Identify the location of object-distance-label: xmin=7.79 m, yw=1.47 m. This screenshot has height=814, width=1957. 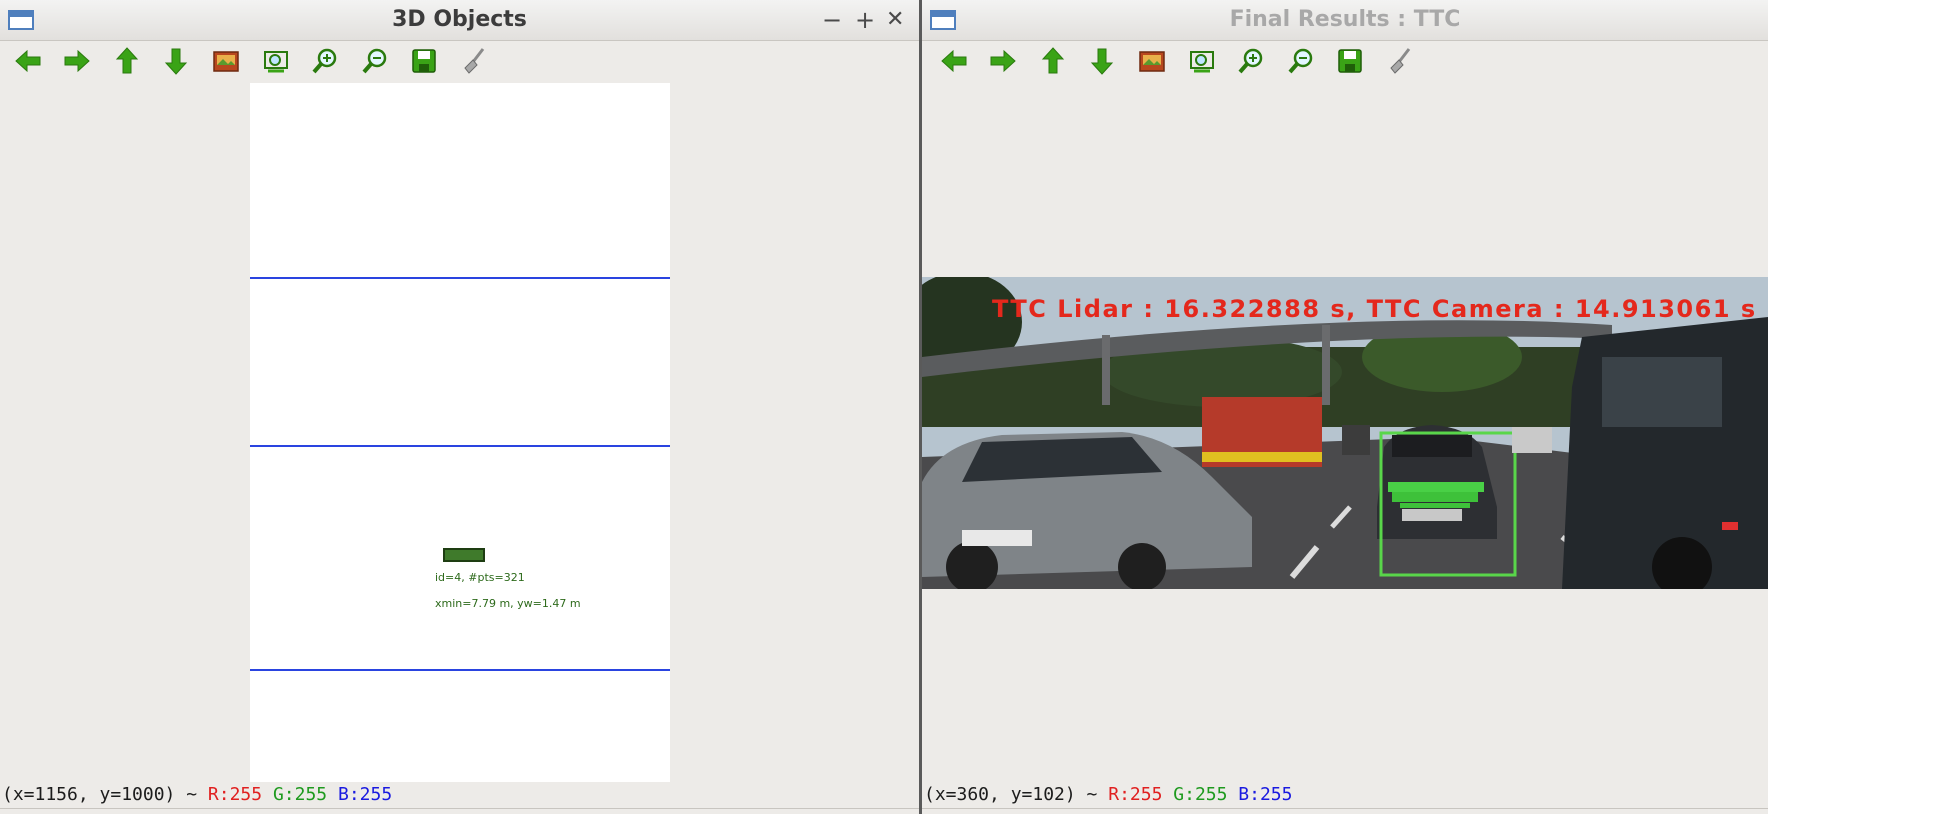
(508, 603).